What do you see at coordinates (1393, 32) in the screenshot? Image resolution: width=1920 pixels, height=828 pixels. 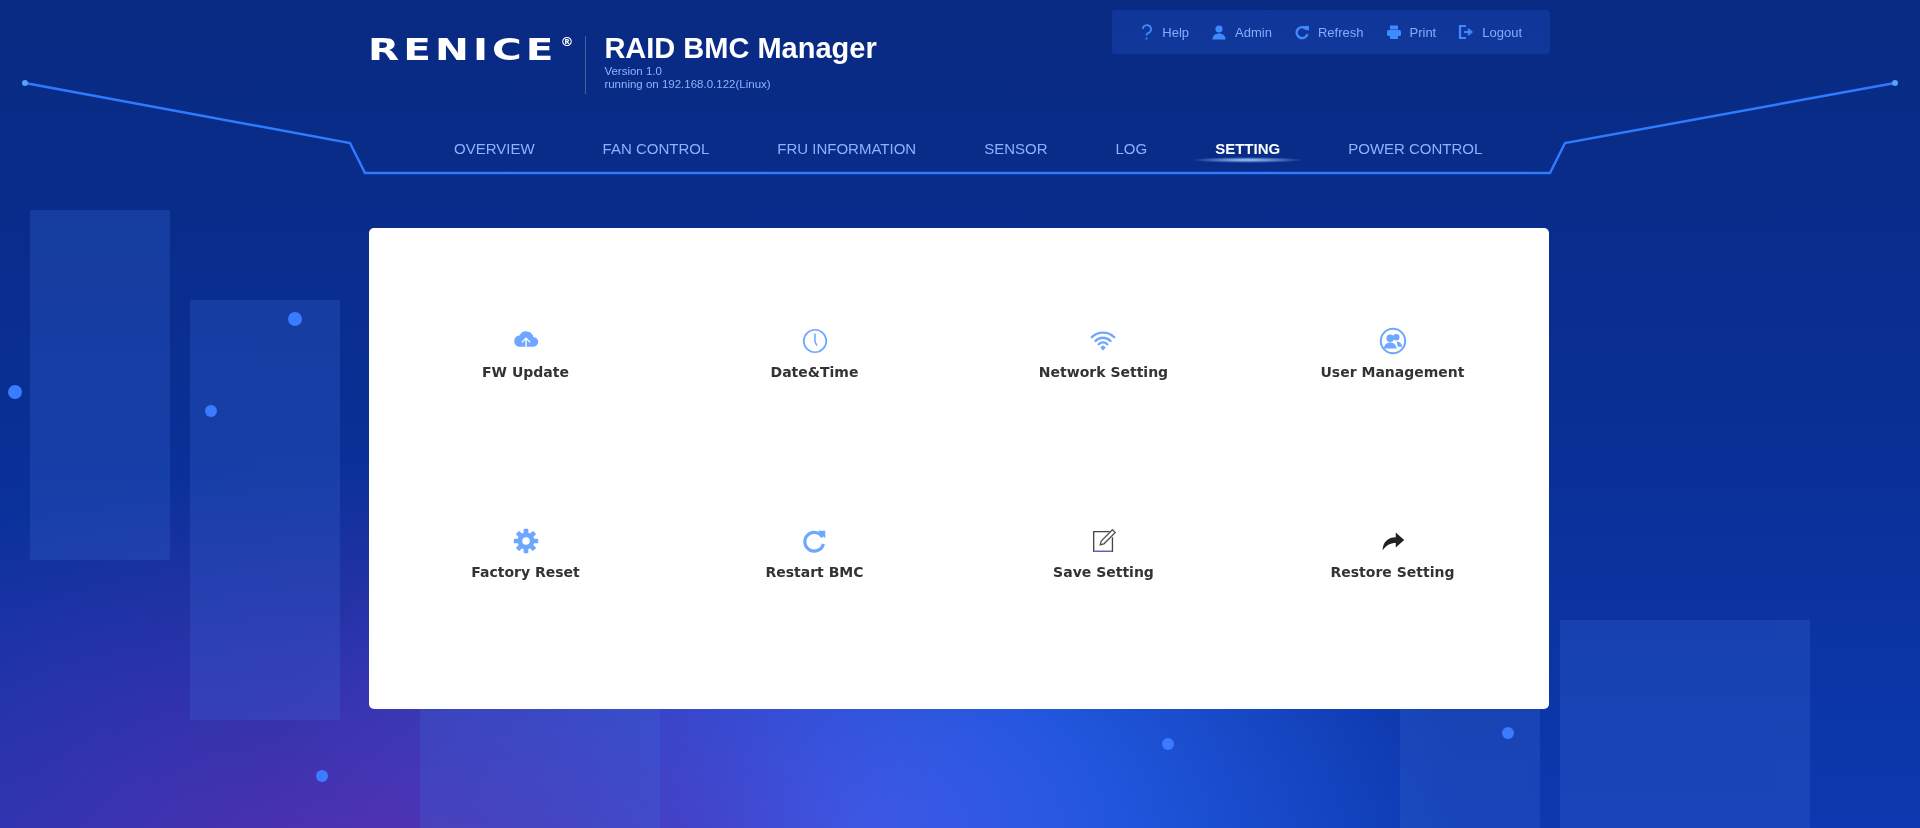 I see `printer-icon` at bounding box center [1393, 32].